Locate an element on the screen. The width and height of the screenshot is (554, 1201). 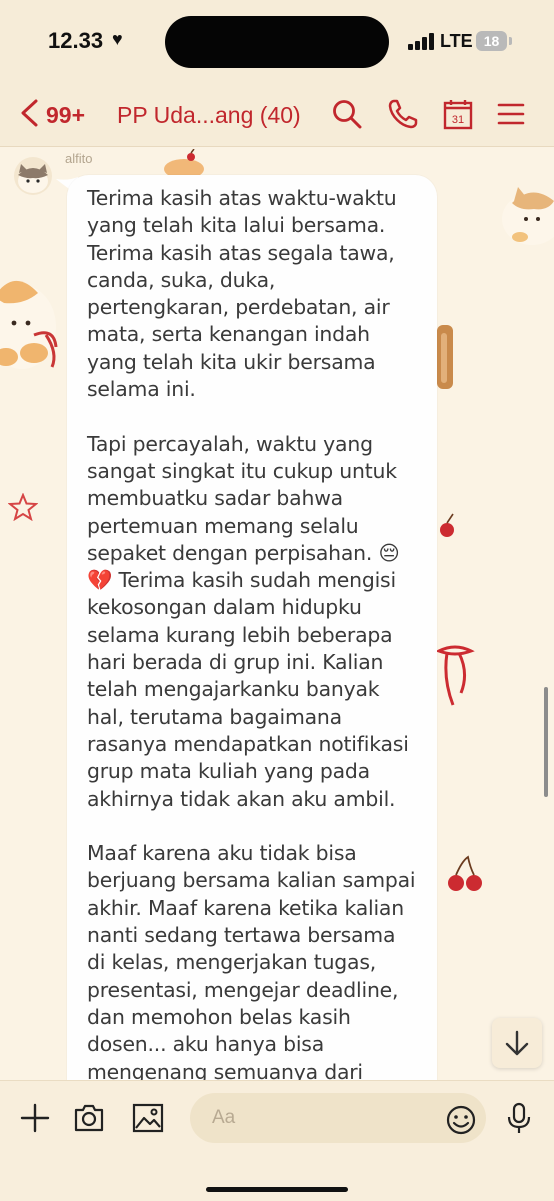
message-input is located at coordinates (338, 1118).